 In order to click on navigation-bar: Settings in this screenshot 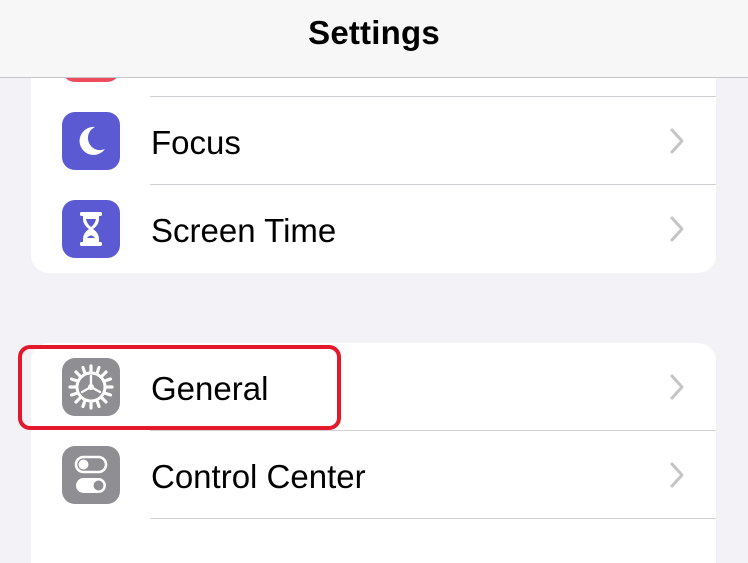, I will do `click(374, 39)`.